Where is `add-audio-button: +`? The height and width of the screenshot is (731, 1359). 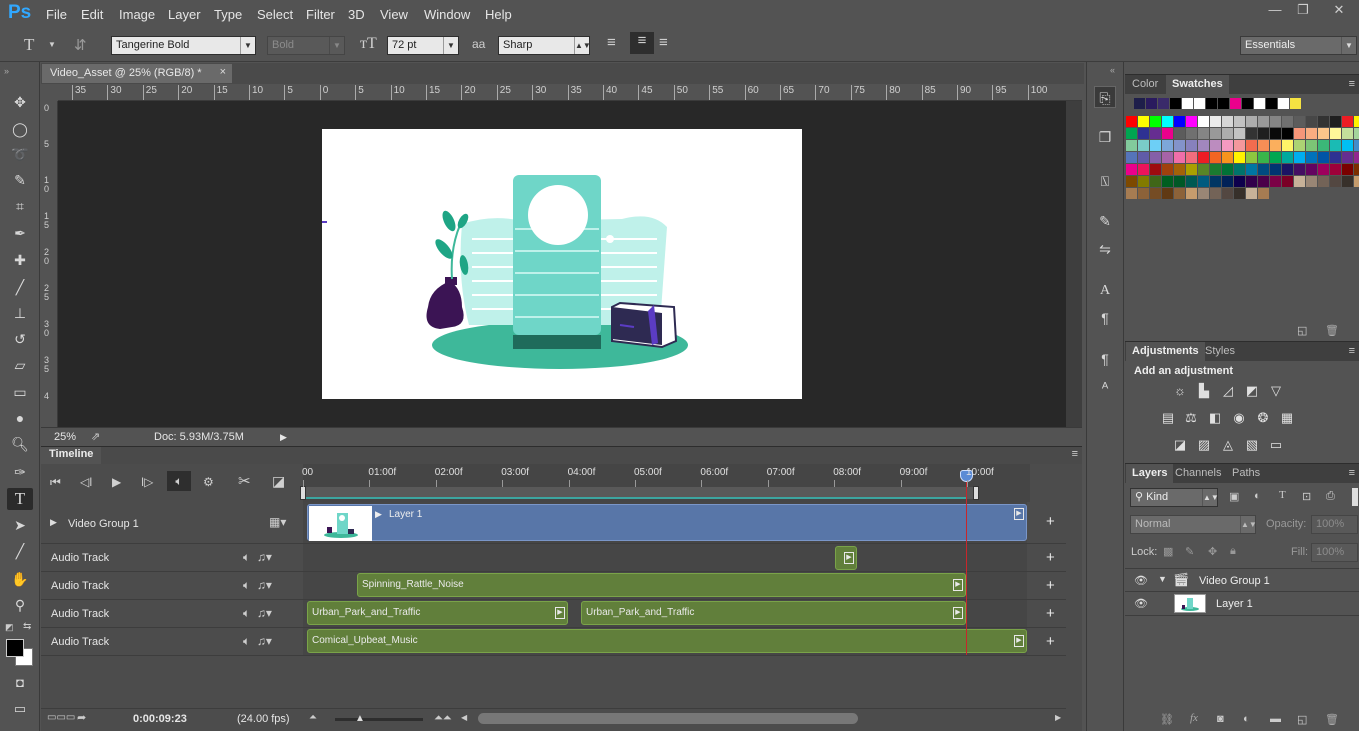
add-audio-button: + is located at coordinates (1050, 585).